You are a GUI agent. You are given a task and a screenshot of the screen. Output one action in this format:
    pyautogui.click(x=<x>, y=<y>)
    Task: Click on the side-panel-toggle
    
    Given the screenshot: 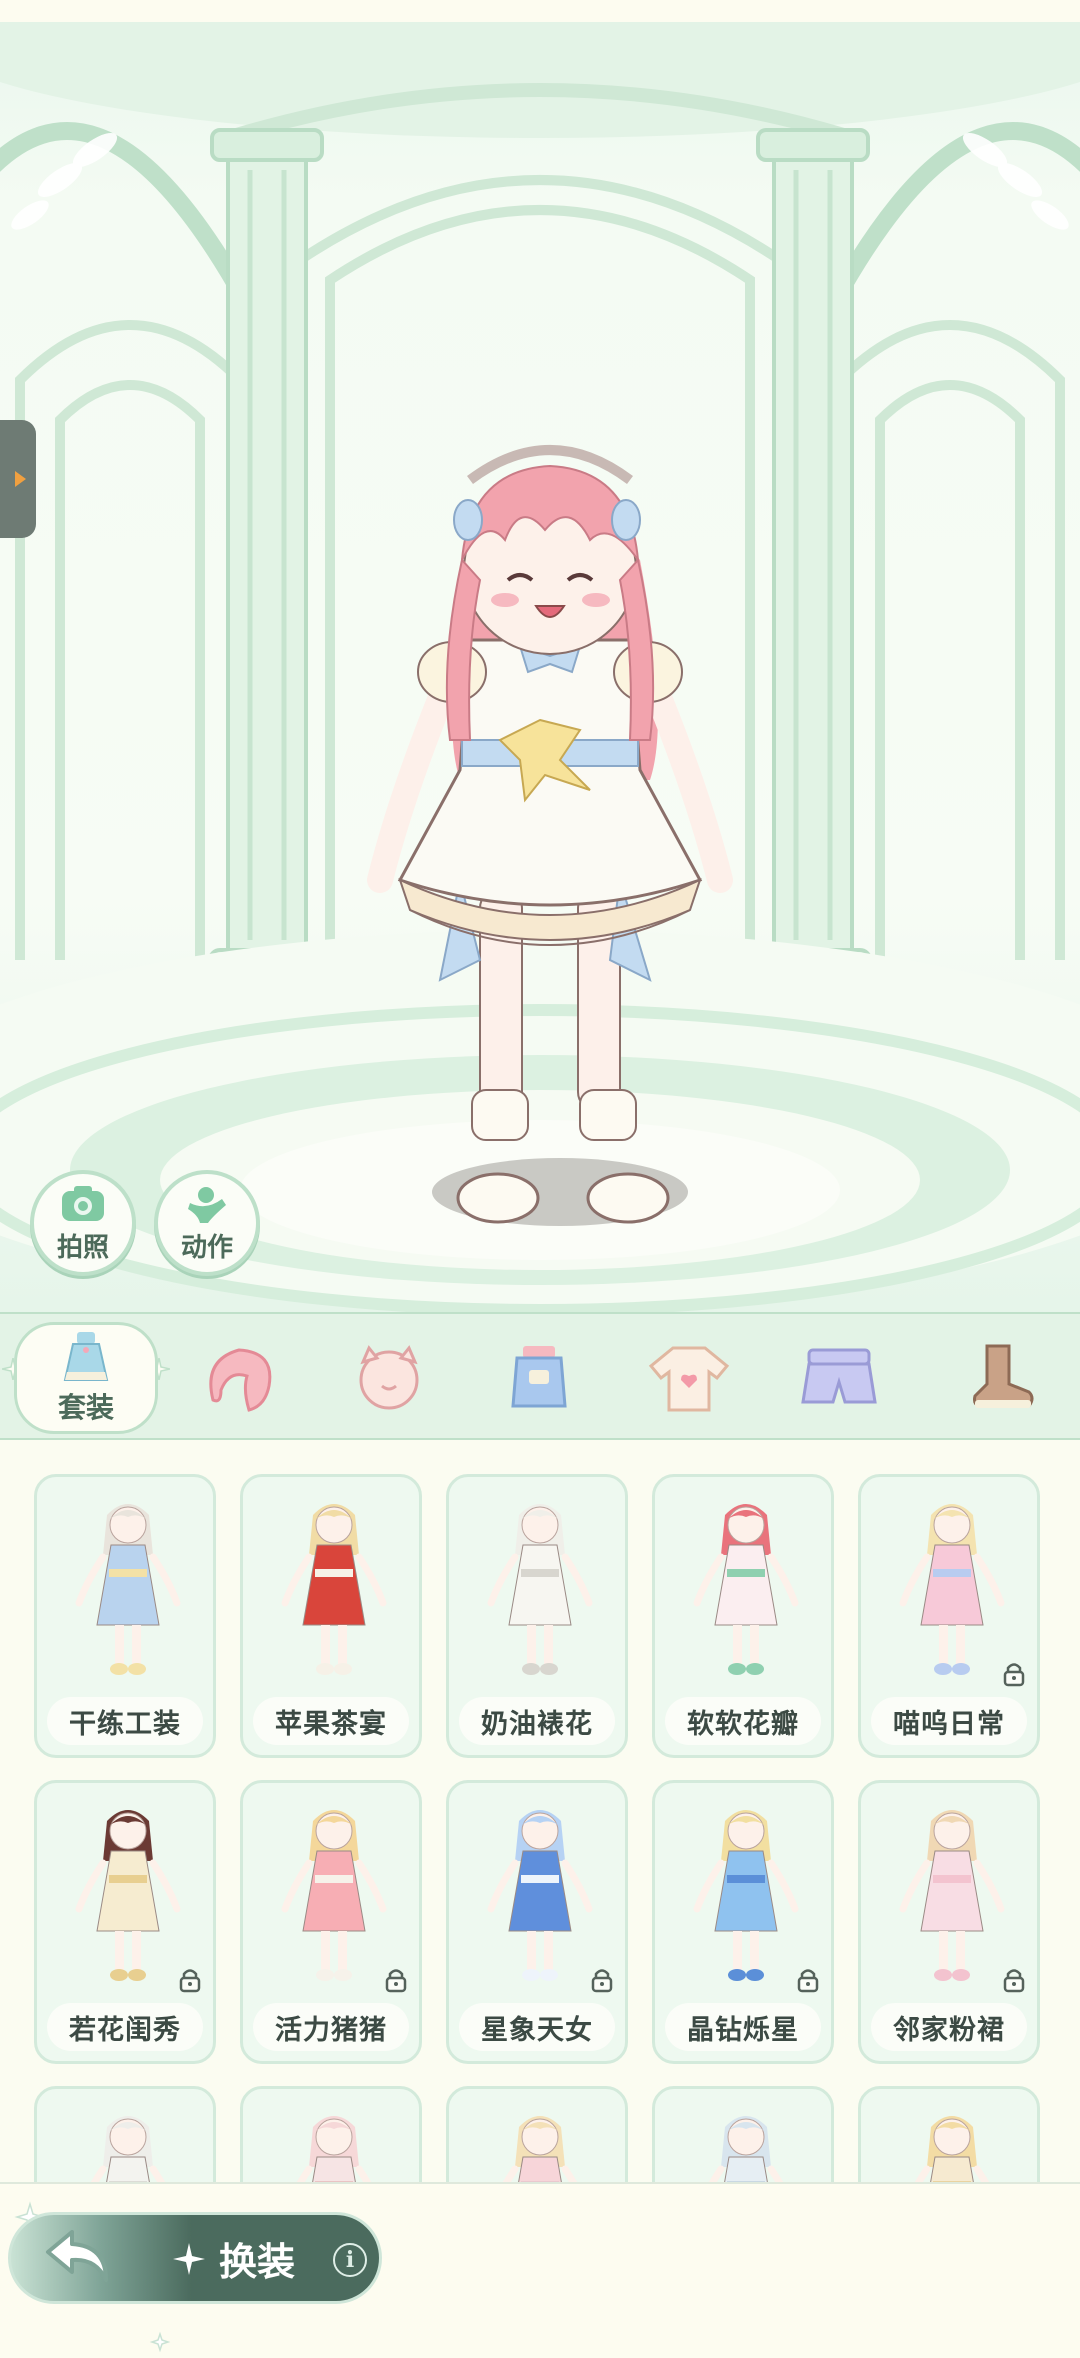 What is the action you would take?
    pyautogui.click(x=18, y=479)
    